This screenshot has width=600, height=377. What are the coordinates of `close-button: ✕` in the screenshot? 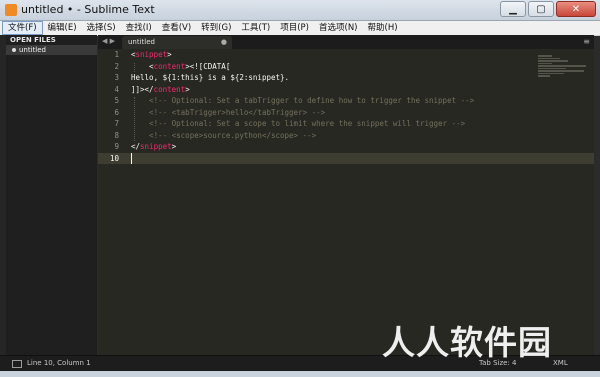 It's located at (576, 9).